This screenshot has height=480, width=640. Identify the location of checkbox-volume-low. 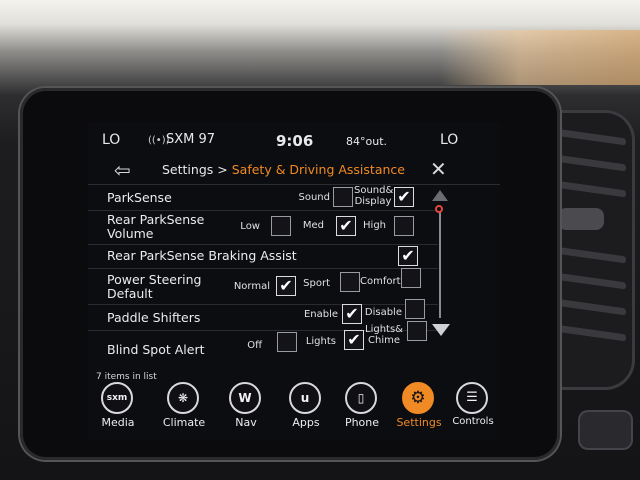
(281, 226).